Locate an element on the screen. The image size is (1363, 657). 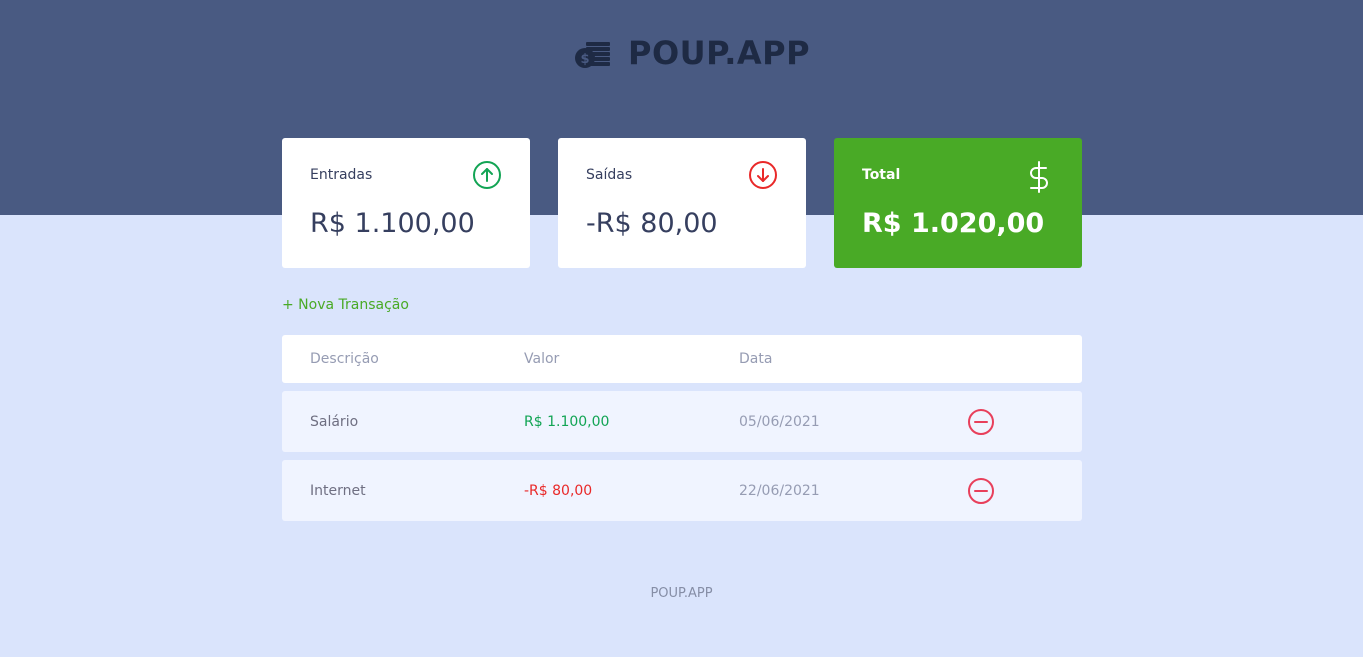
header-date: Data is located at coordinates (756, 359).